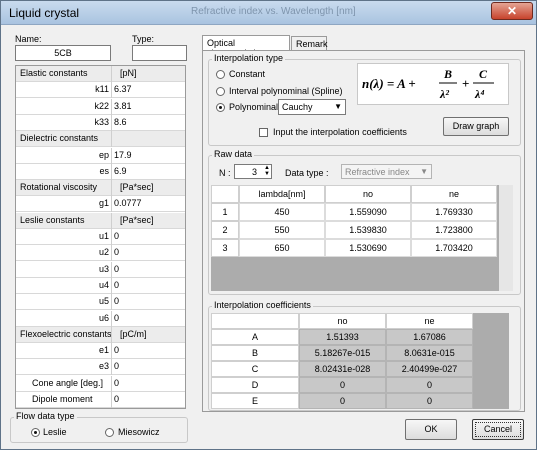  Describe the element at coordinates (109, 432) in the screenshot. I see `miesowicz-radio` at that location.